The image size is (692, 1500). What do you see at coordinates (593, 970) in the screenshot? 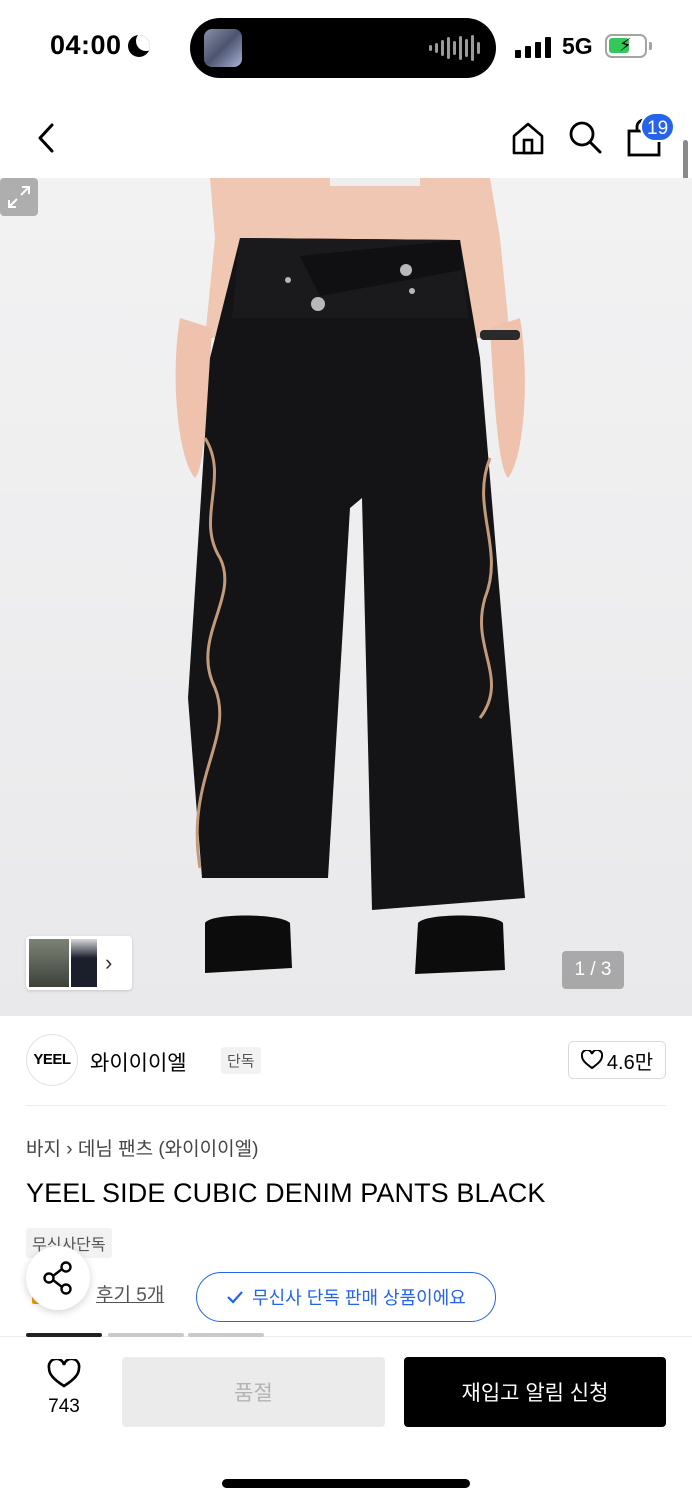
I see `image-page-counter: 1 / 3` at bounding box center [593, 970].